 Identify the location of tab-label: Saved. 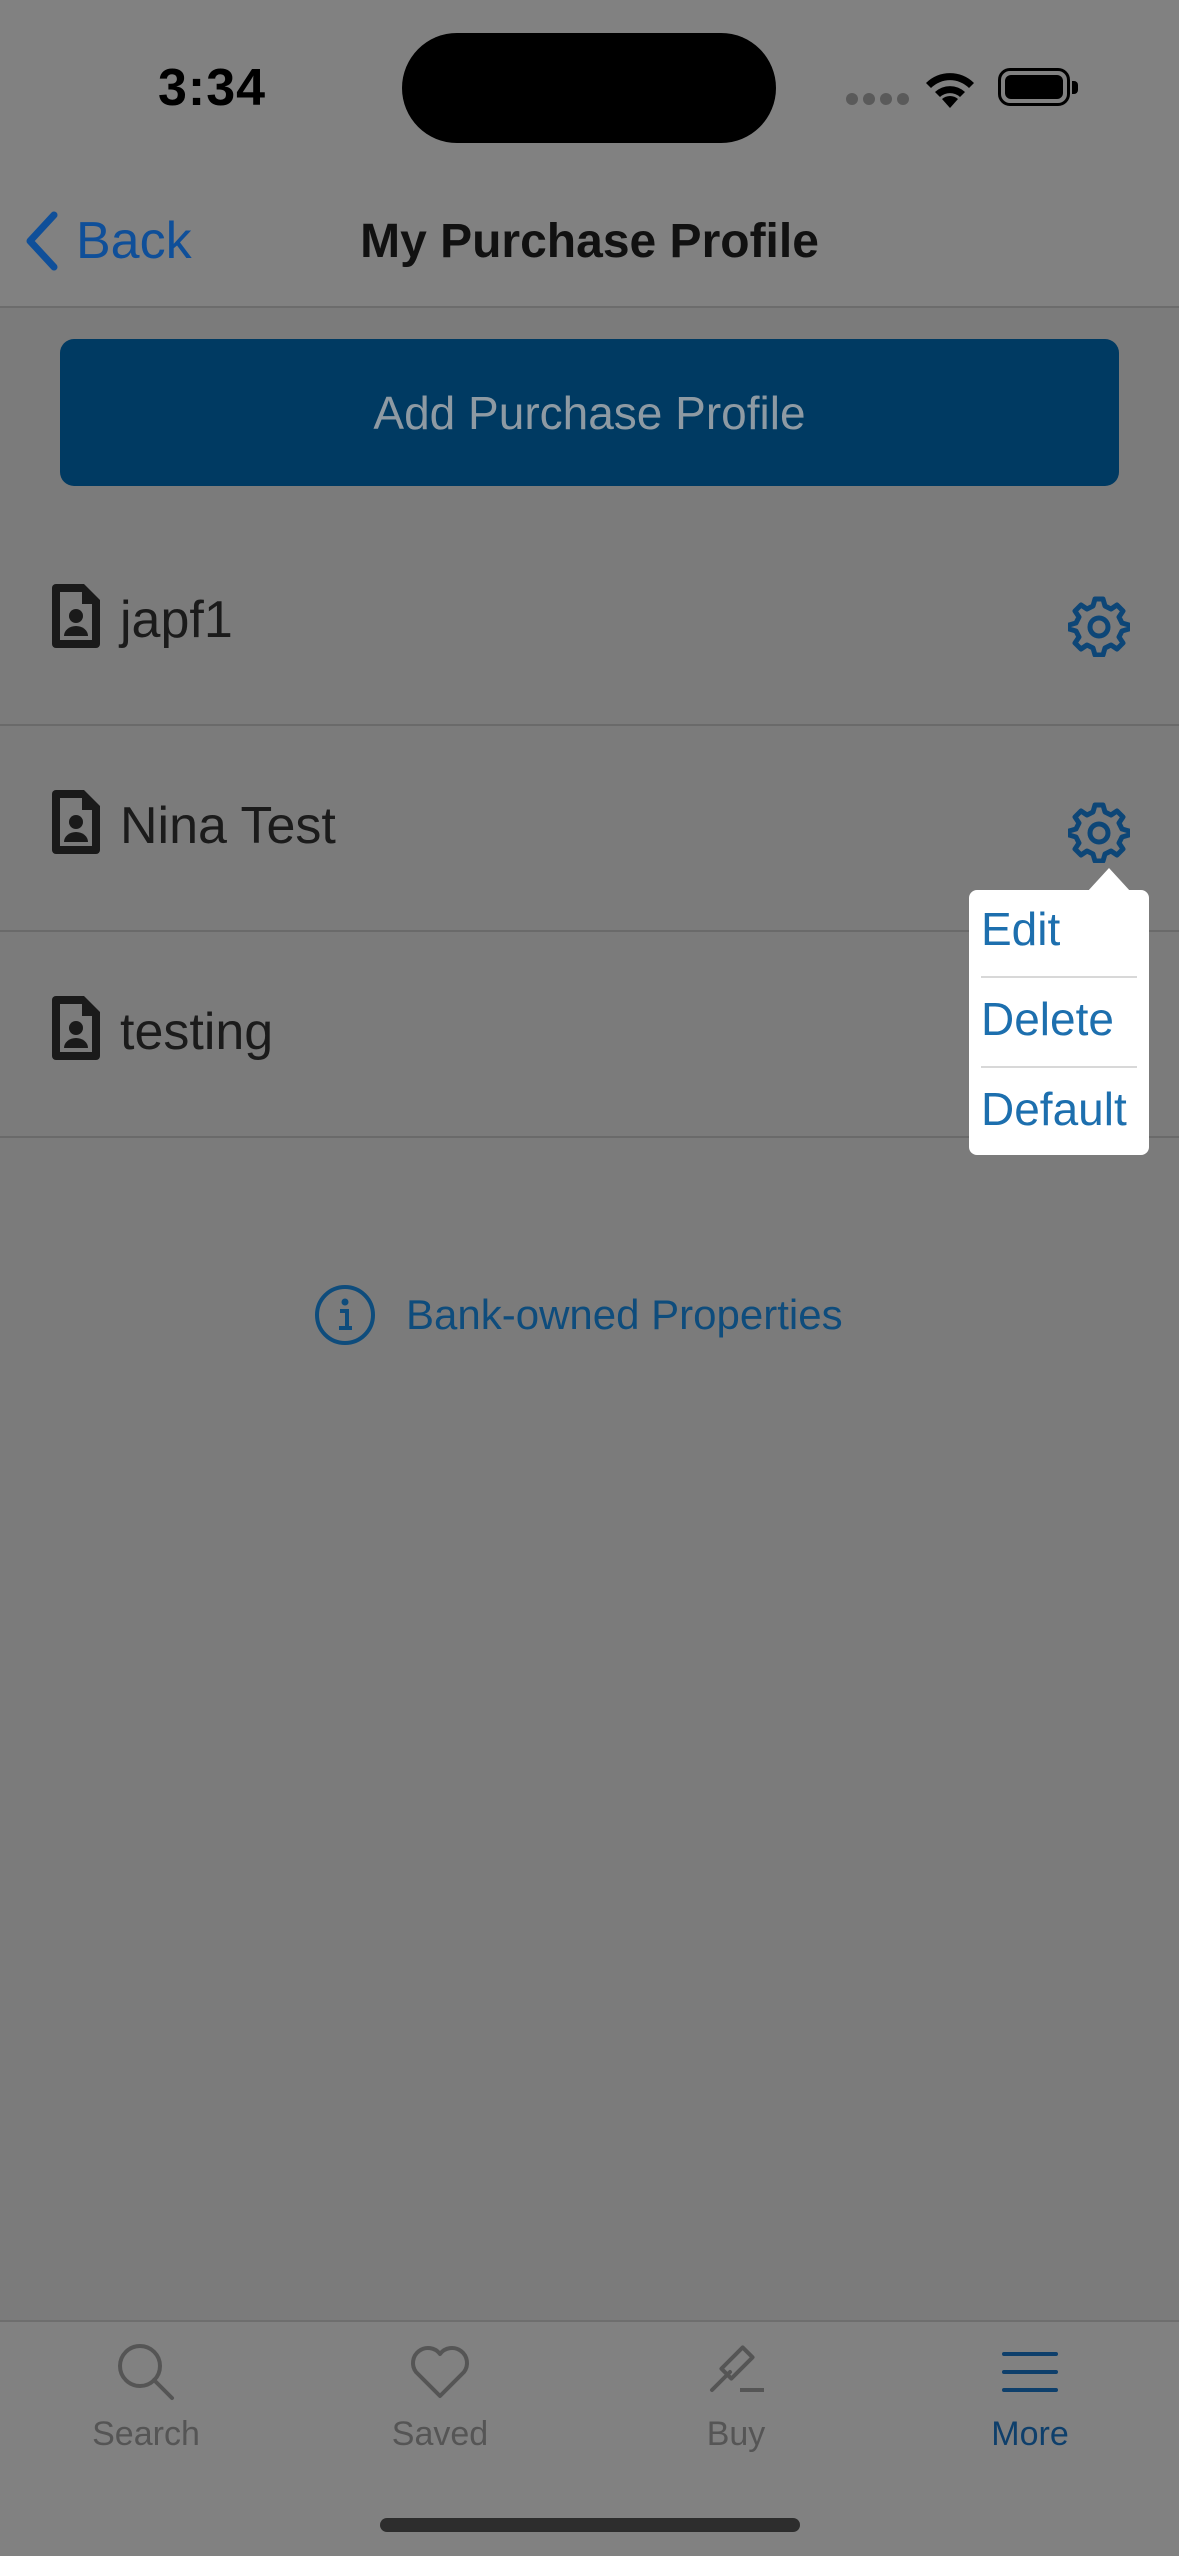
(440, 2434).